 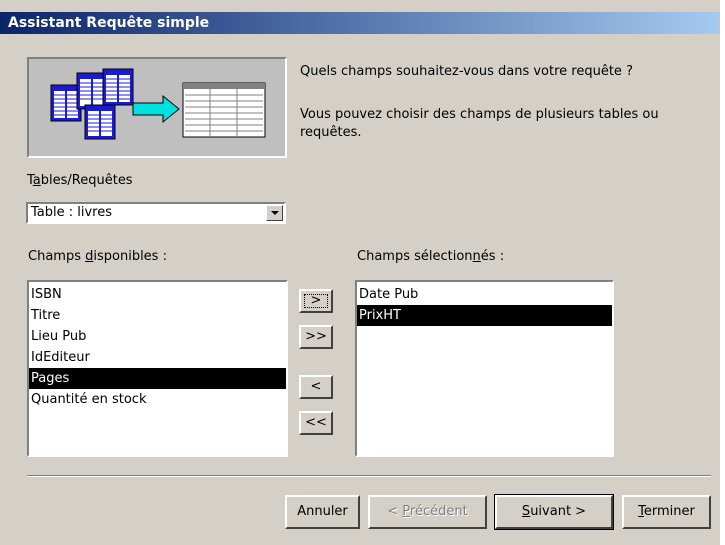 What do you see at coordinates (97, 256) in the screenshot?
I see `available-fields-label: Champs disponibles :` at bounding box center [97, 256].